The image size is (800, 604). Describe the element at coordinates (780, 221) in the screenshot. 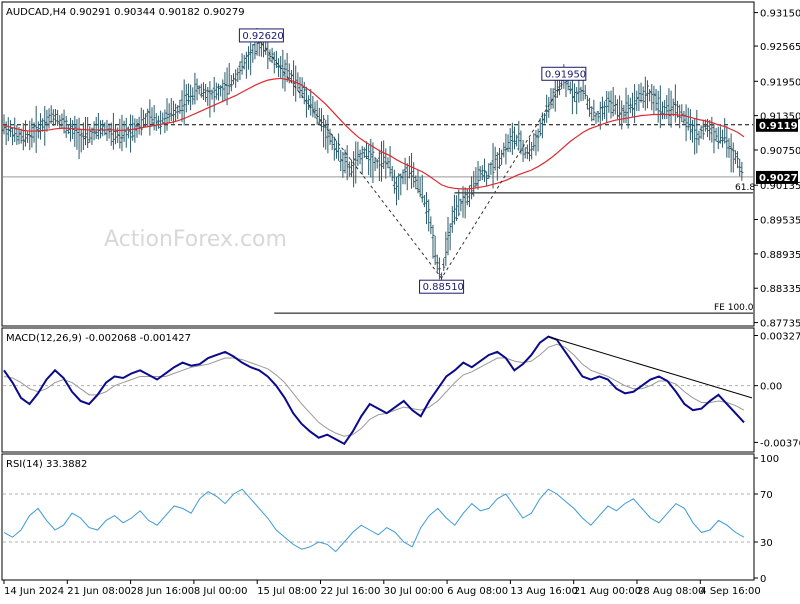

I see `price-y-tick-label: 0.89535` at that location.